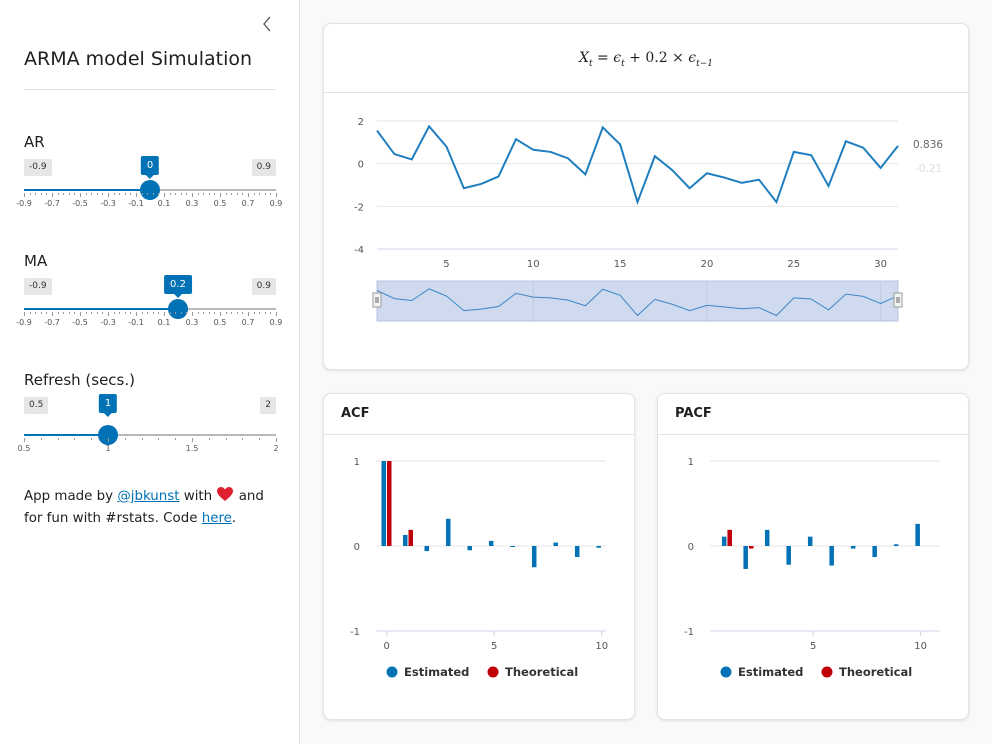 This screenshot has width=992, height=744. I want to click on author-link: @jbkunst, so click(148, 496).